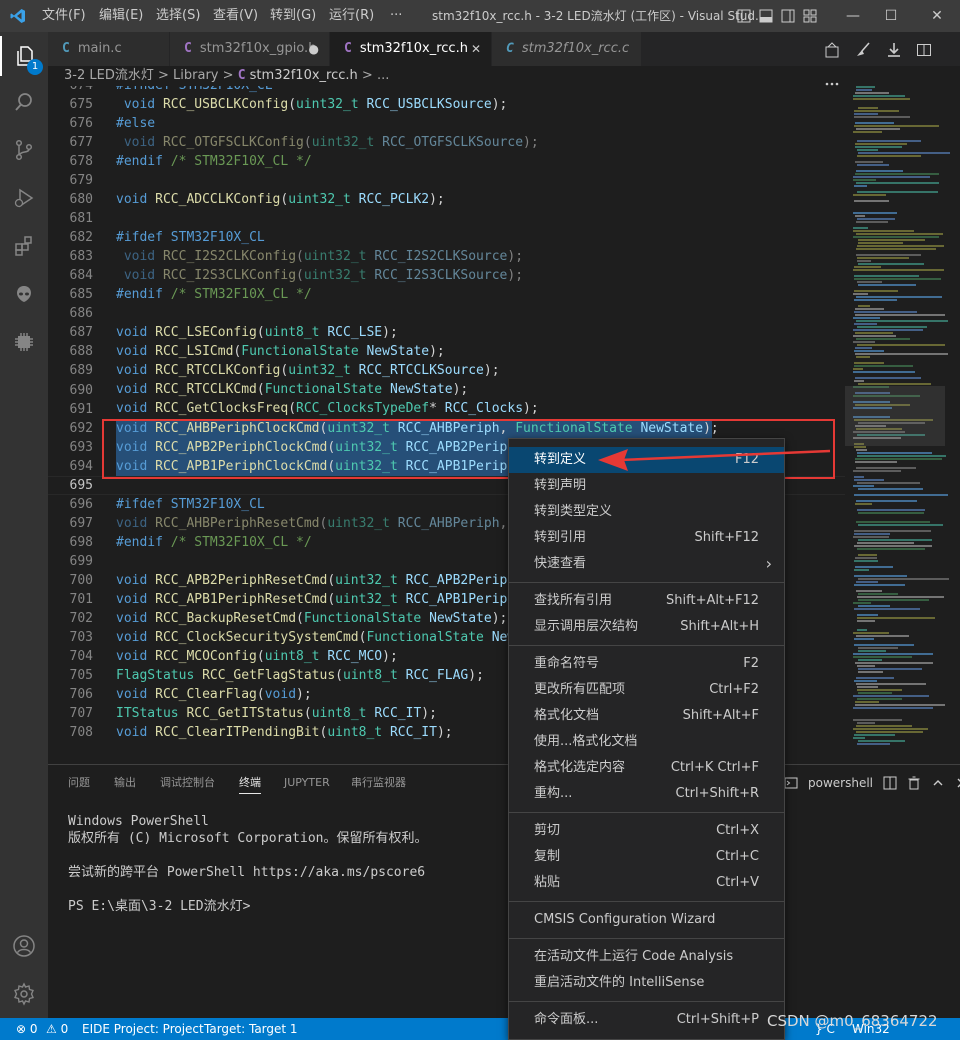  Describe the element at coordinates (788, 16) in the screenshot. I see `toggle-secondary-sidebar-icon` at that location.